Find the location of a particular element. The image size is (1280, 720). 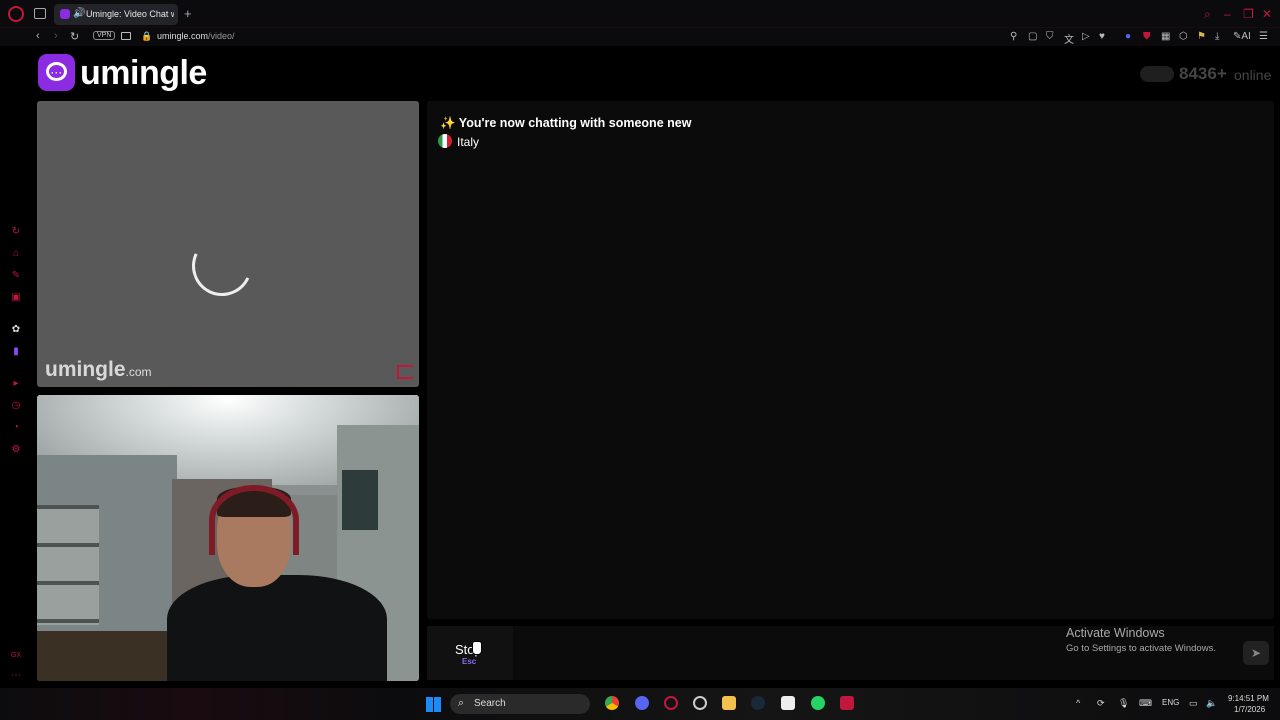

search-tabs-icon: ⌕ is located at coordinates (1207, 14).